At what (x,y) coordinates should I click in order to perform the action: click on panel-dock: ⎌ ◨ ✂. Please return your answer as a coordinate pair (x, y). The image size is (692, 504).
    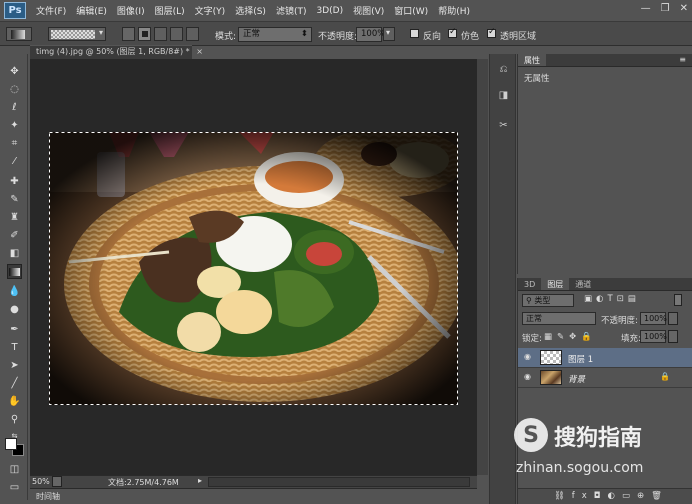
    Looking at the image, I should click on (502, 279).